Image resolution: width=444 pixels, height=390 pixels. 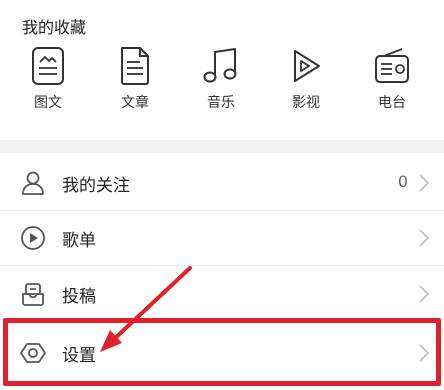 I want to click on favorite-item-video: 影视, so click(x=306, y=79).